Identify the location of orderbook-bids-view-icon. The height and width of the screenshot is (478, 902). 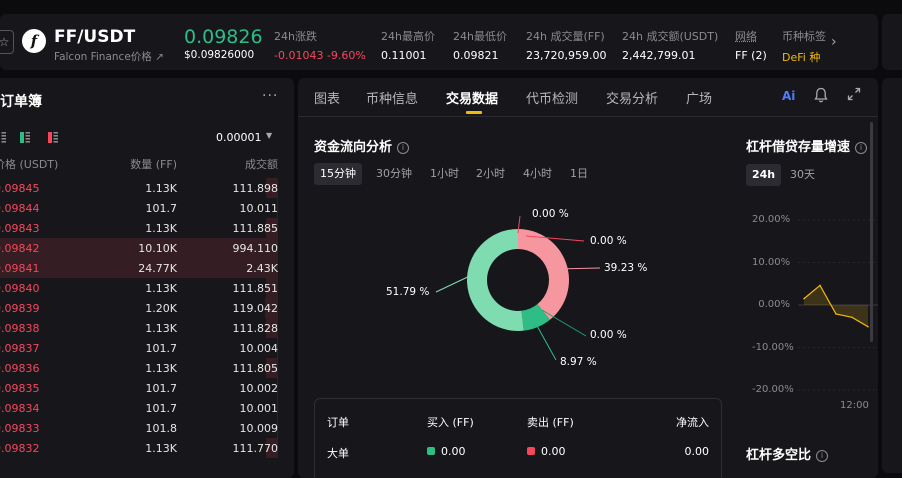
(25, 137).